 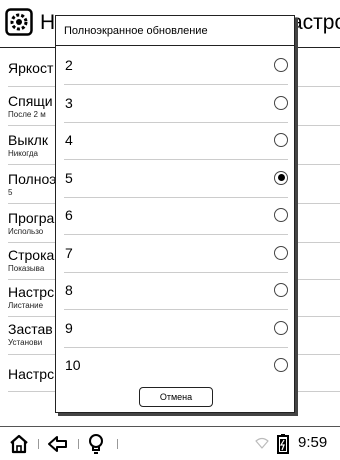 I want to click on option-5: 5, so click(x=175, y=179).